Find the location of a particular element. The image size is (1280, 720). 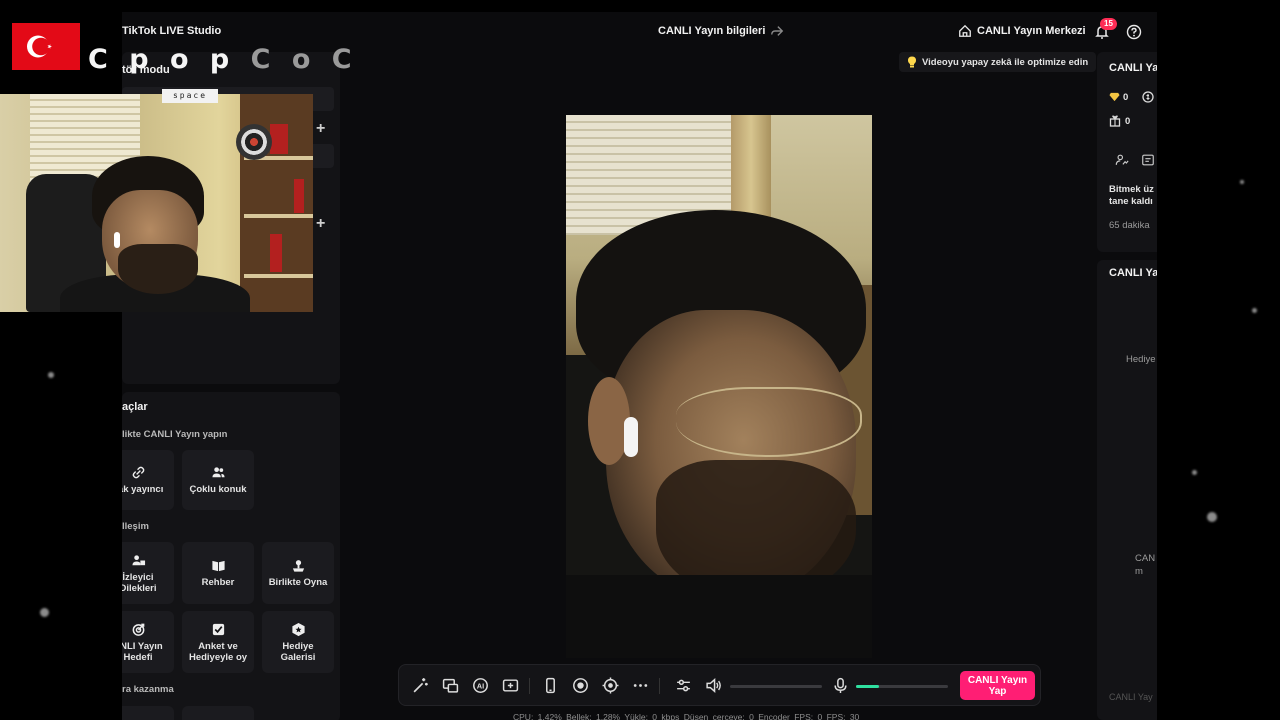

add-scene-plus-icon: + is located at coordinates (320, 129).